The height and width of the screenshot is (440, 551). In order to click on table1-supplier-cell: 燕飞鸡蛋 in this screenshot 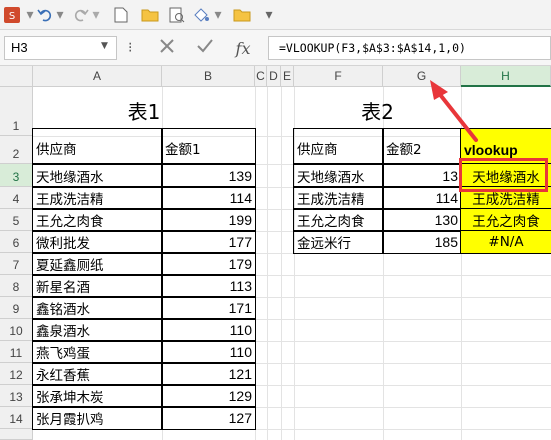, I will do `click(97, 352)`.